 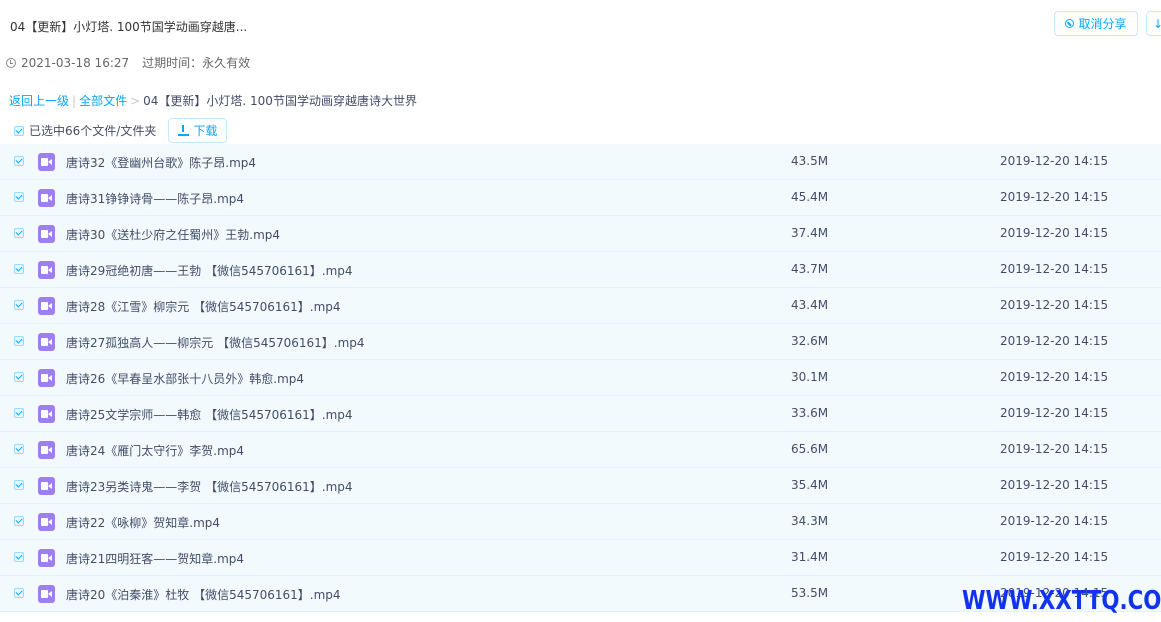 I want to click on select-all-checkbox, so click(x=19, y=130).